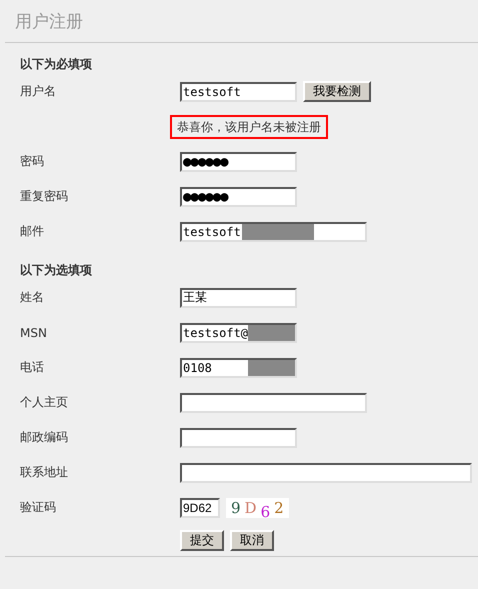  I want to click on field-label: 重复密码, so click(44, 196).